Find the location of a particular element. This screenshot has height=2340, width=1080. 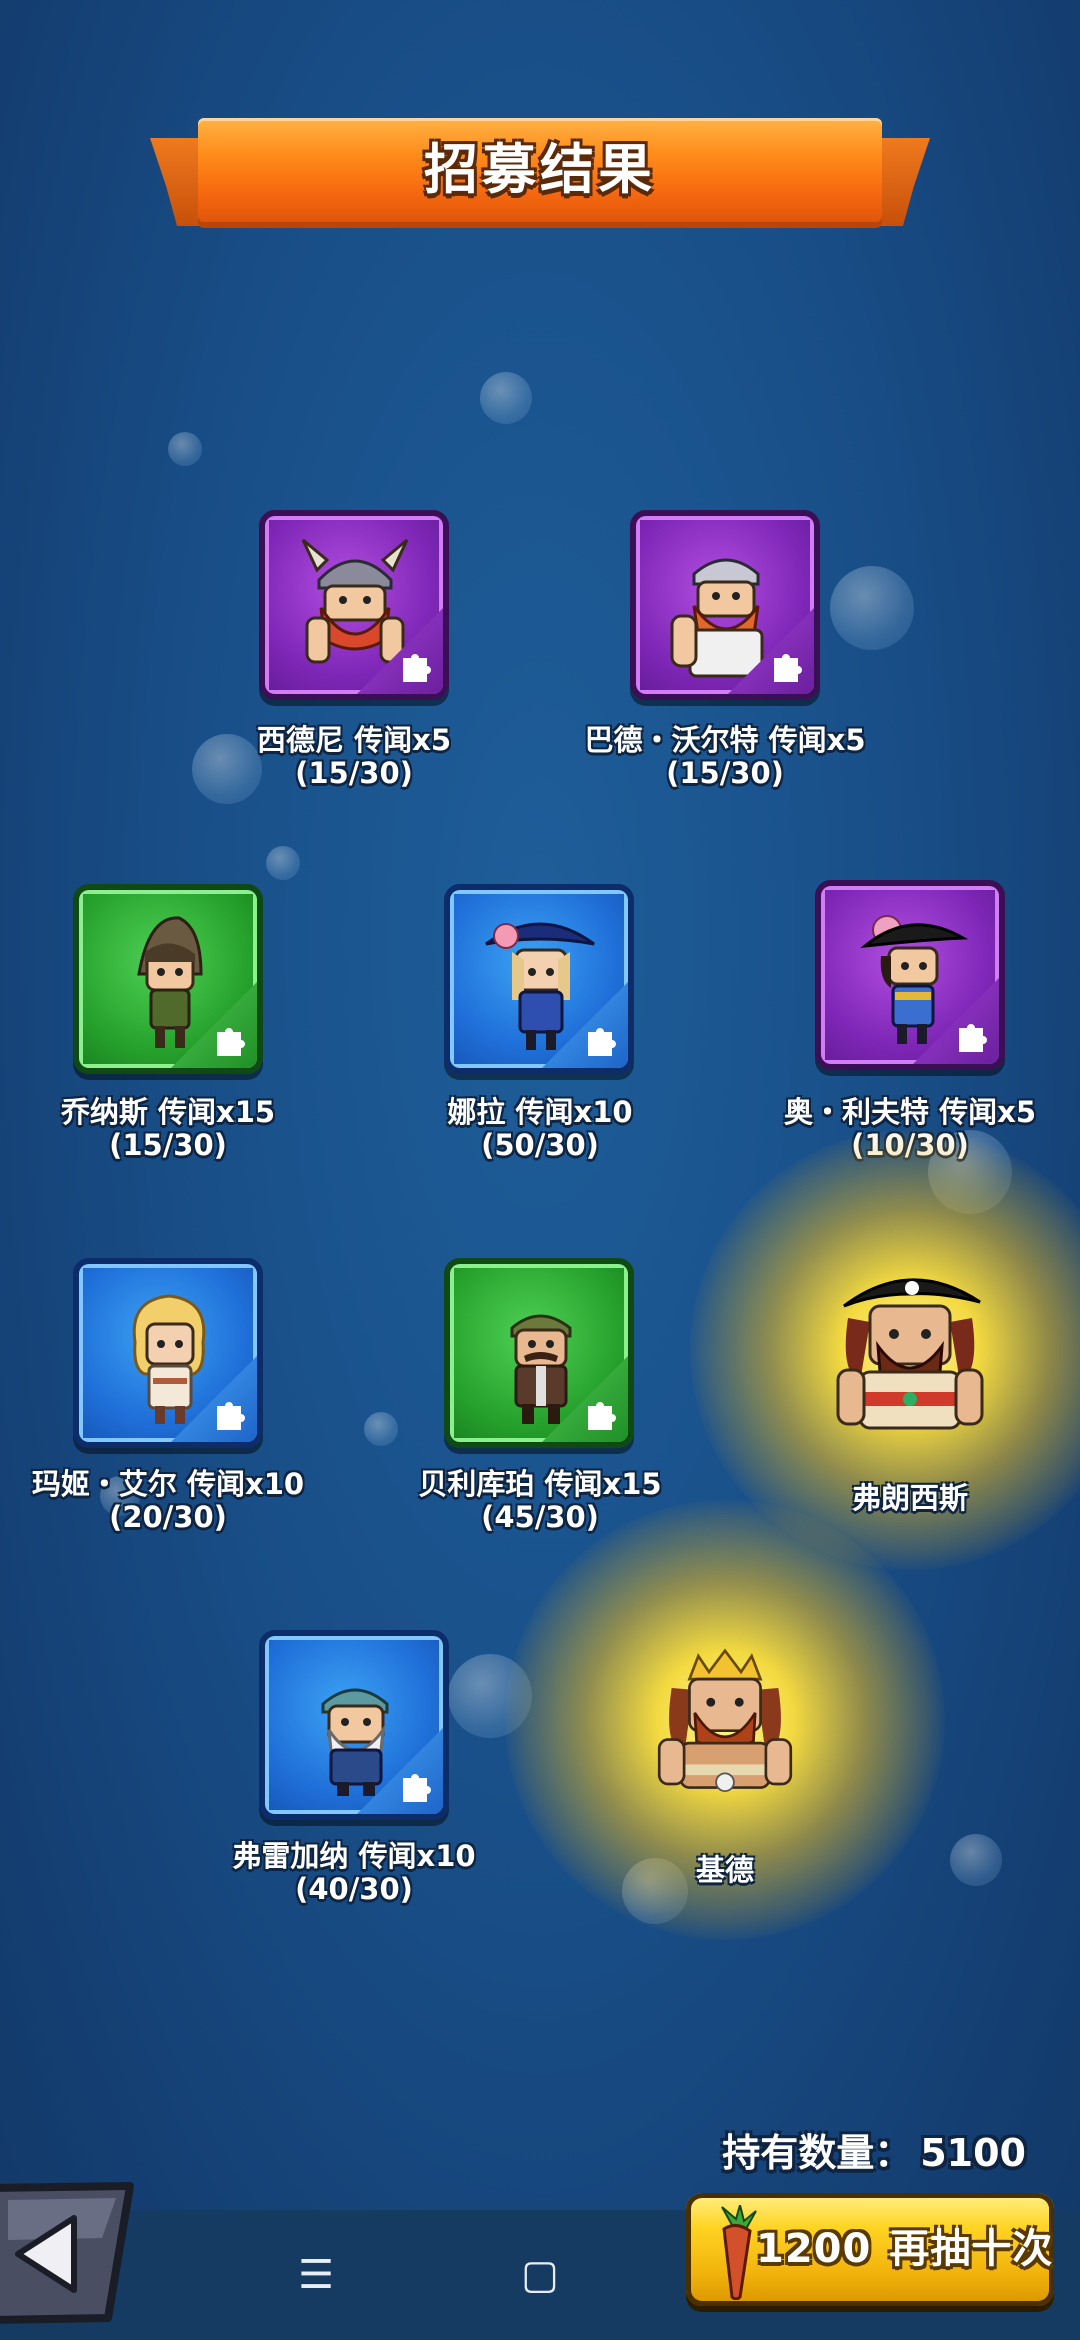

card-label: 西德尼 传闻x5 (15/30) is located at coordinates (354, 757).